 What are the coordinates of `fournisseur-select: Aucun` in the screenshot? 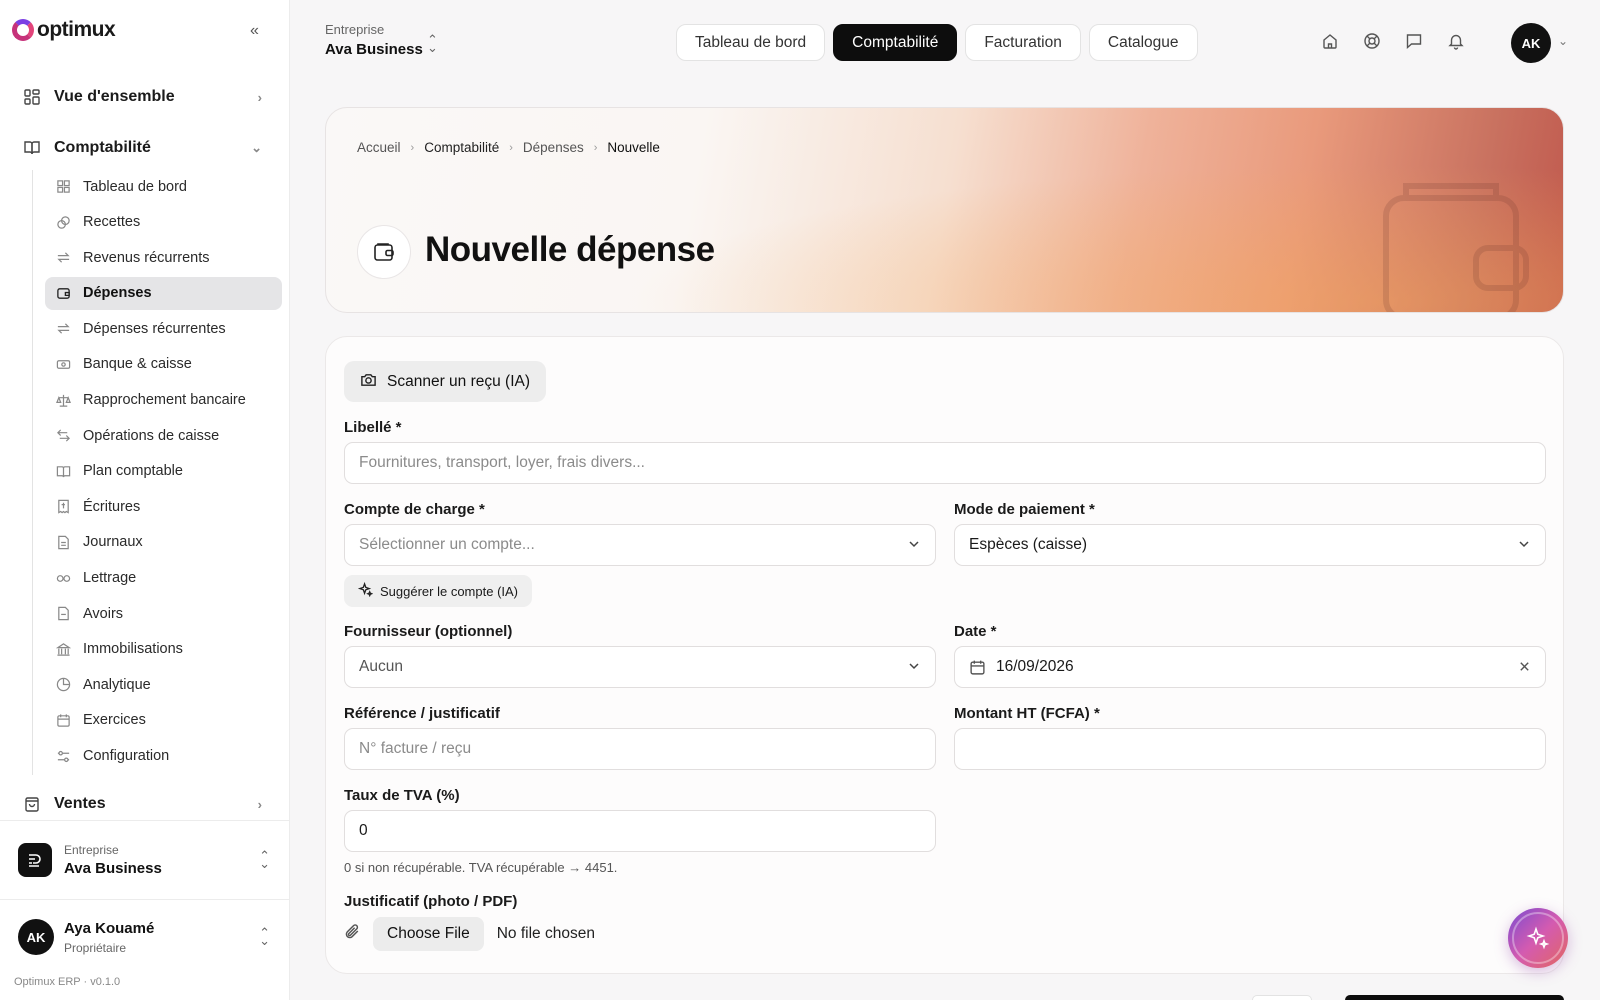 It's located at (640, 667).